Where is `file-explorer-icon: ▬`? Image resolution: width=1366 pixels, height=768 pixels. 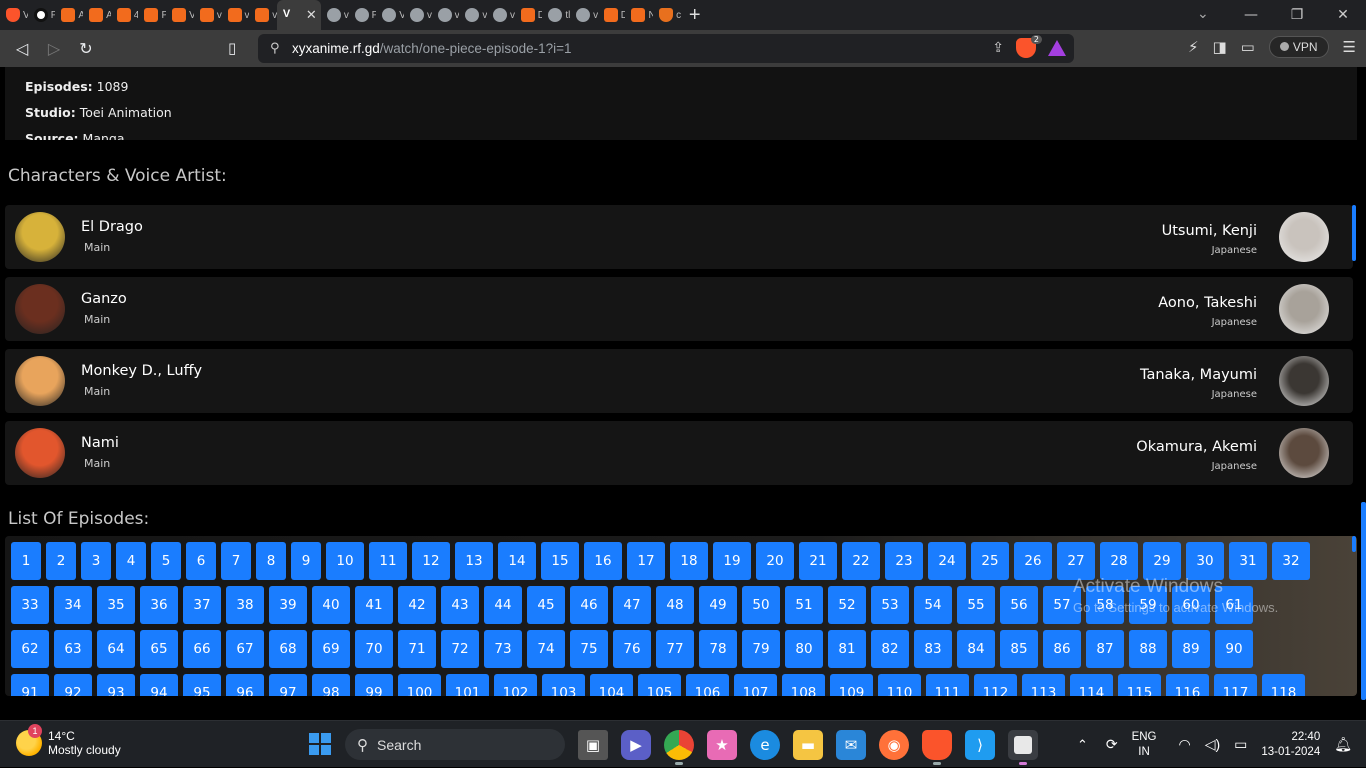 file-explorer-icon: ▬ is located at coordinates (808, 745).